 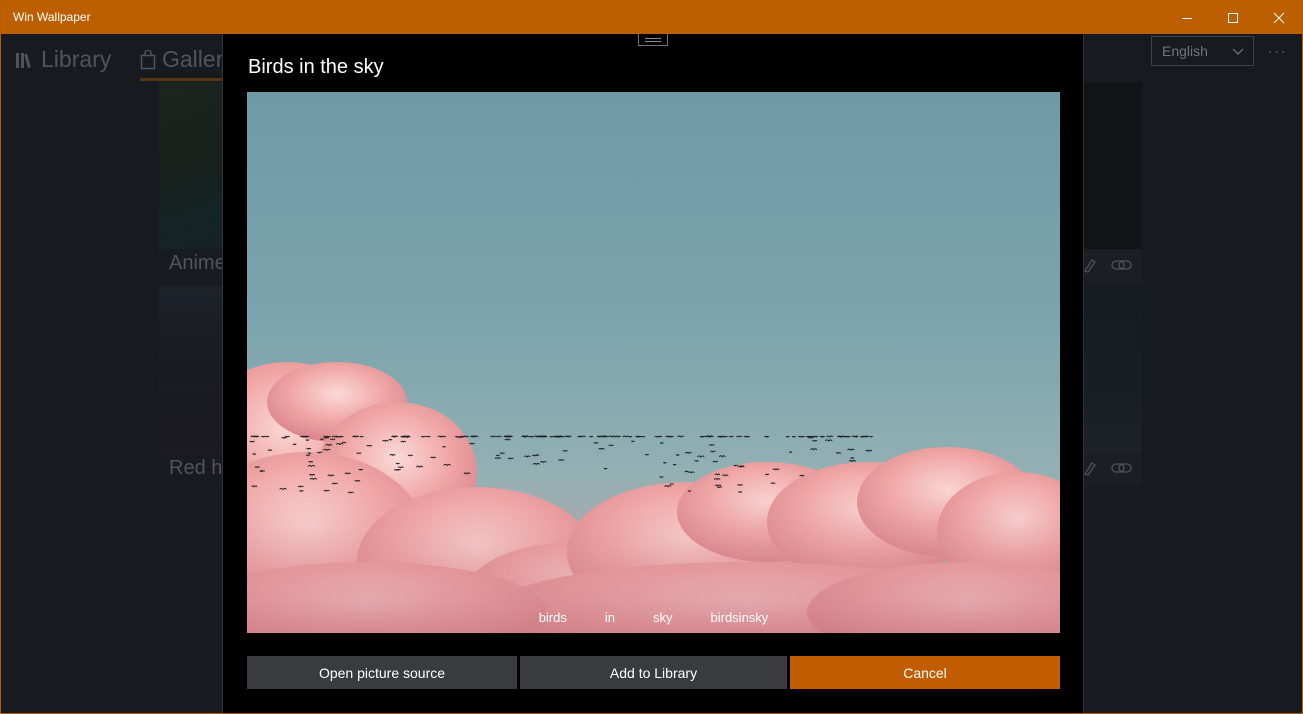 I want to click on close-icon, so click(x=1279, y=17).